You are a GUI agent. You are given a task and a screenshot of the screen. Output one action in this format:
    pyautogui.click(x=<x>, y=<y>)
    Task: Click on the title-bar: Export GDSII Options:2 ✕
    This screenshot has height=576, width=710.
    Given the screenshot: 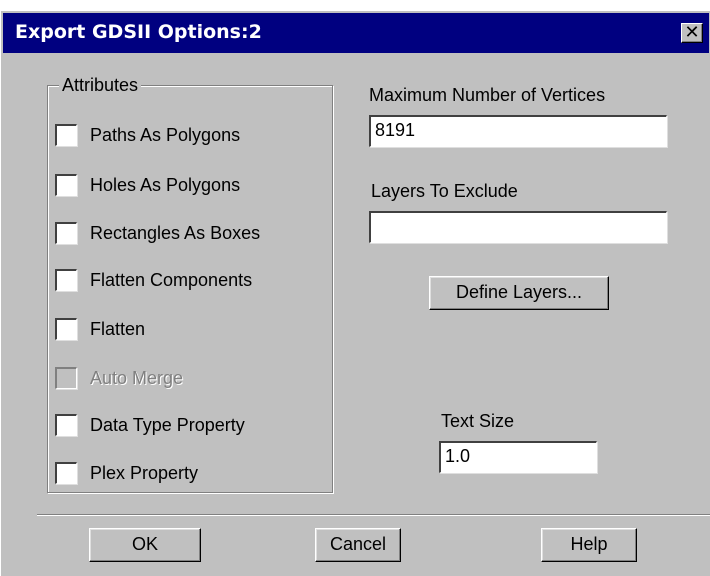 What is the action you would take?
    pyautogui.click(x=356, y=33)
    